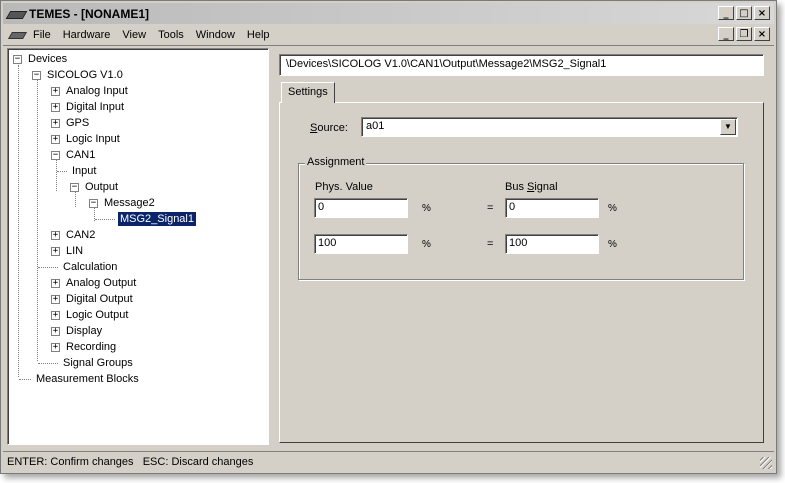 This screenshot has height=483, width=785. Describe the element at coordinates (81, 155) in the screenshot. I see `tree-item-label: CAN1` at that location.